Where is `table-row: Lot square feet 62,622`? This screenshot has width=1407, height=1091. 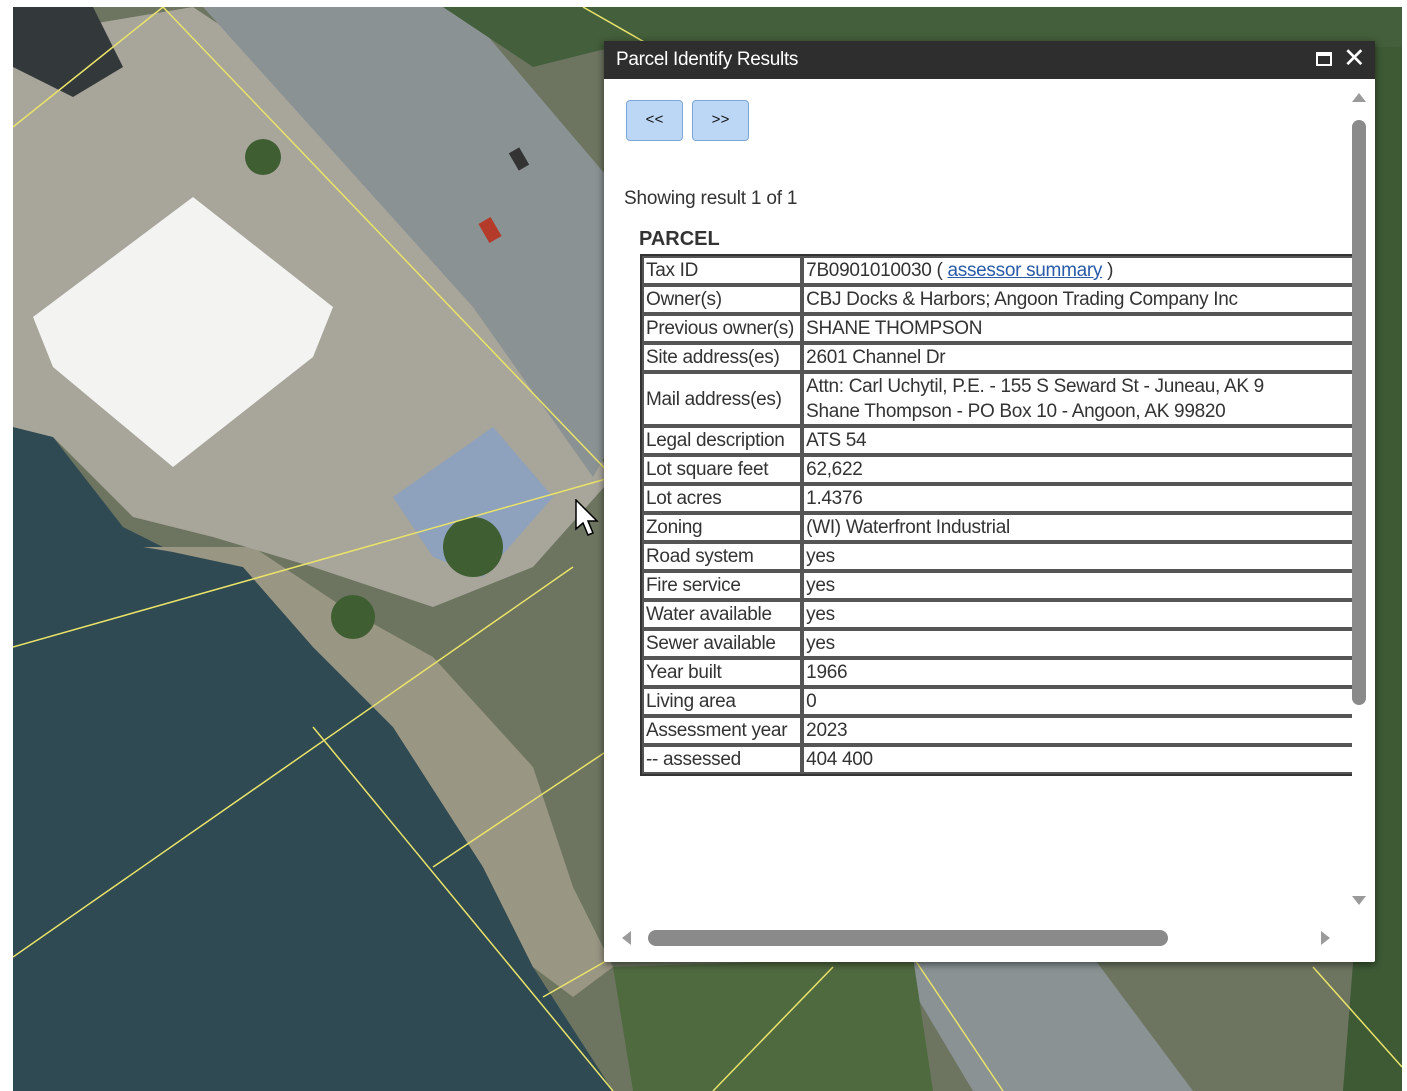 table-row: Lot square feet 62,622 is located at coordinates (997, 469).